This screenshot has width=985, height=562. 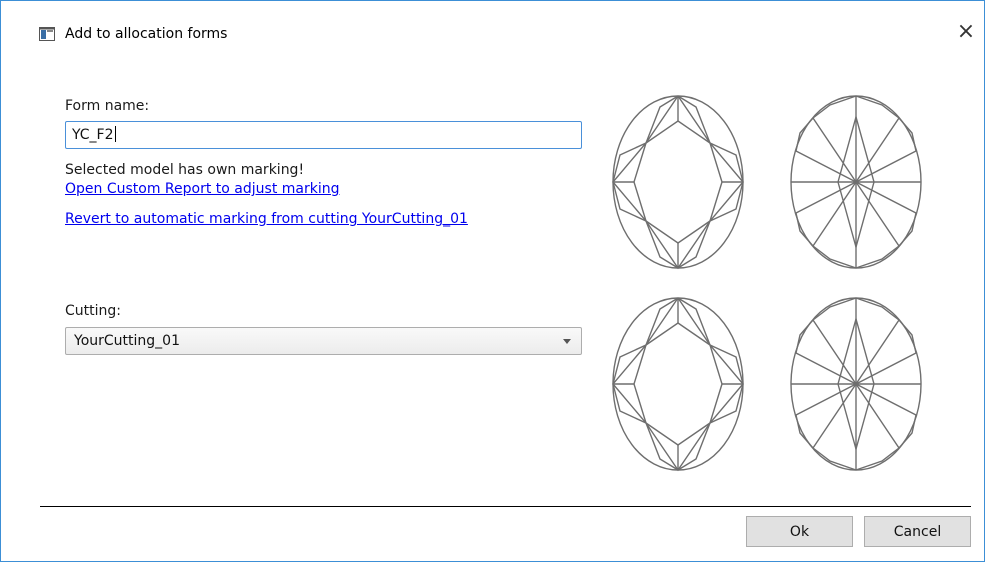 I want to click on cutting-dropdown: YourCutting_01, so click(x=323, y=341).